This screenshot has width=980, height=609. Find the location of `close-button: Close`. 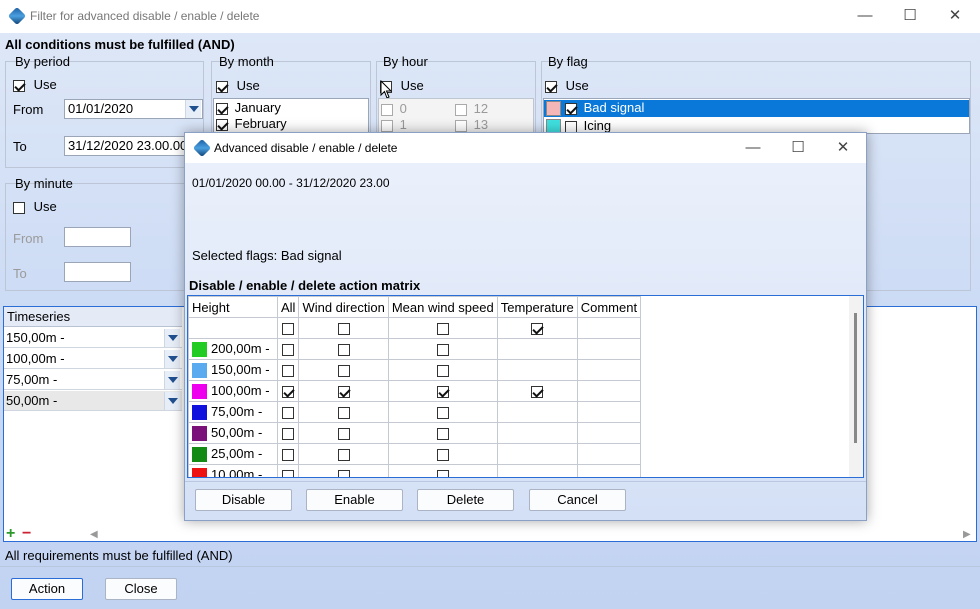

close-button: Close is located at coordinates (141, 589).